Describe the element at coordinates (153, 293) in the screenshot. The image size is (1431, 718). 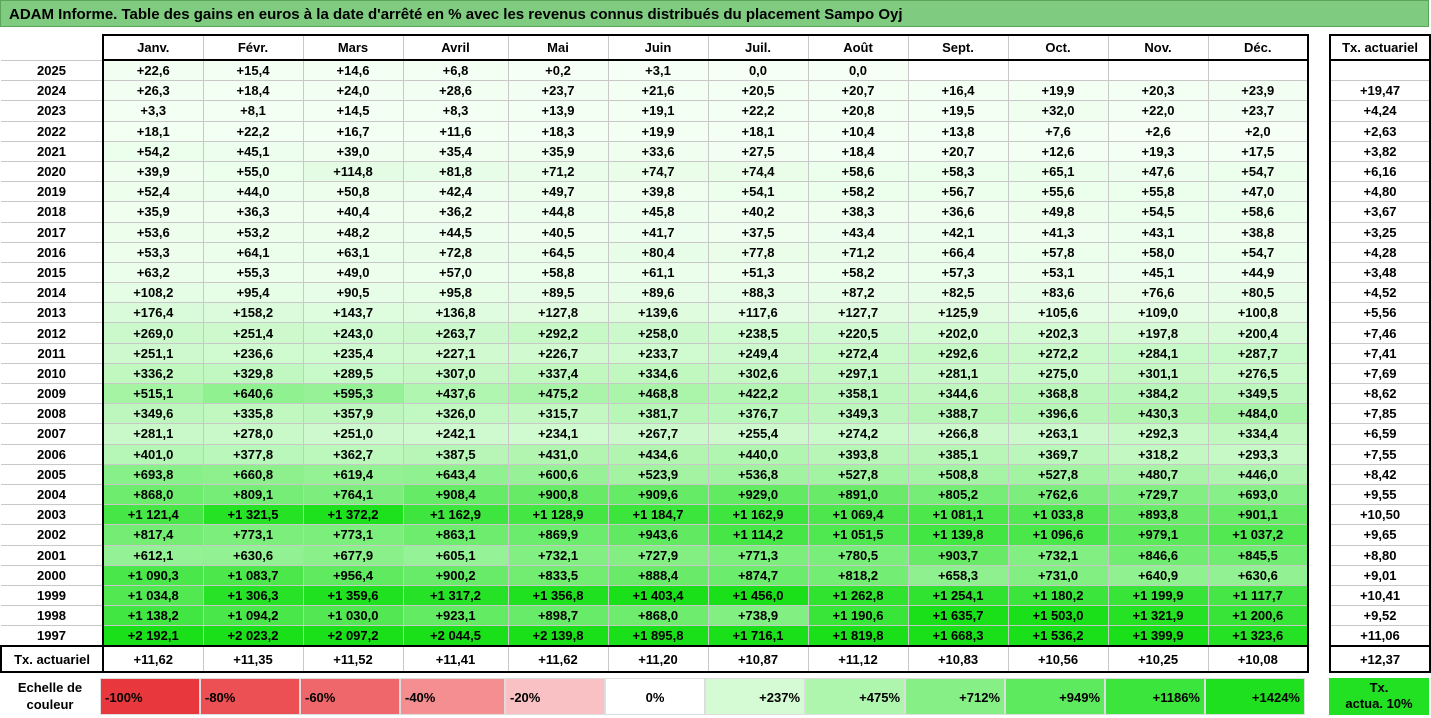
I see `gain-cell: +108,2` at that location.